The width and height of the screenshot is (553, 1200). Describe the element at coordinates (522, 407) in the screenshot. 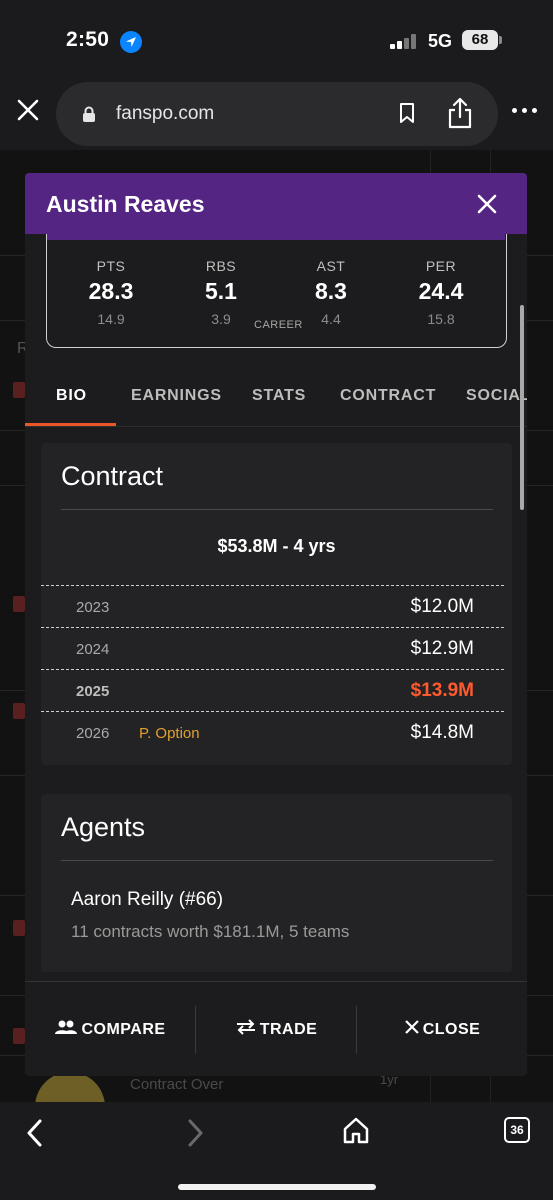

I see `scrollbar-thumb` at that location.